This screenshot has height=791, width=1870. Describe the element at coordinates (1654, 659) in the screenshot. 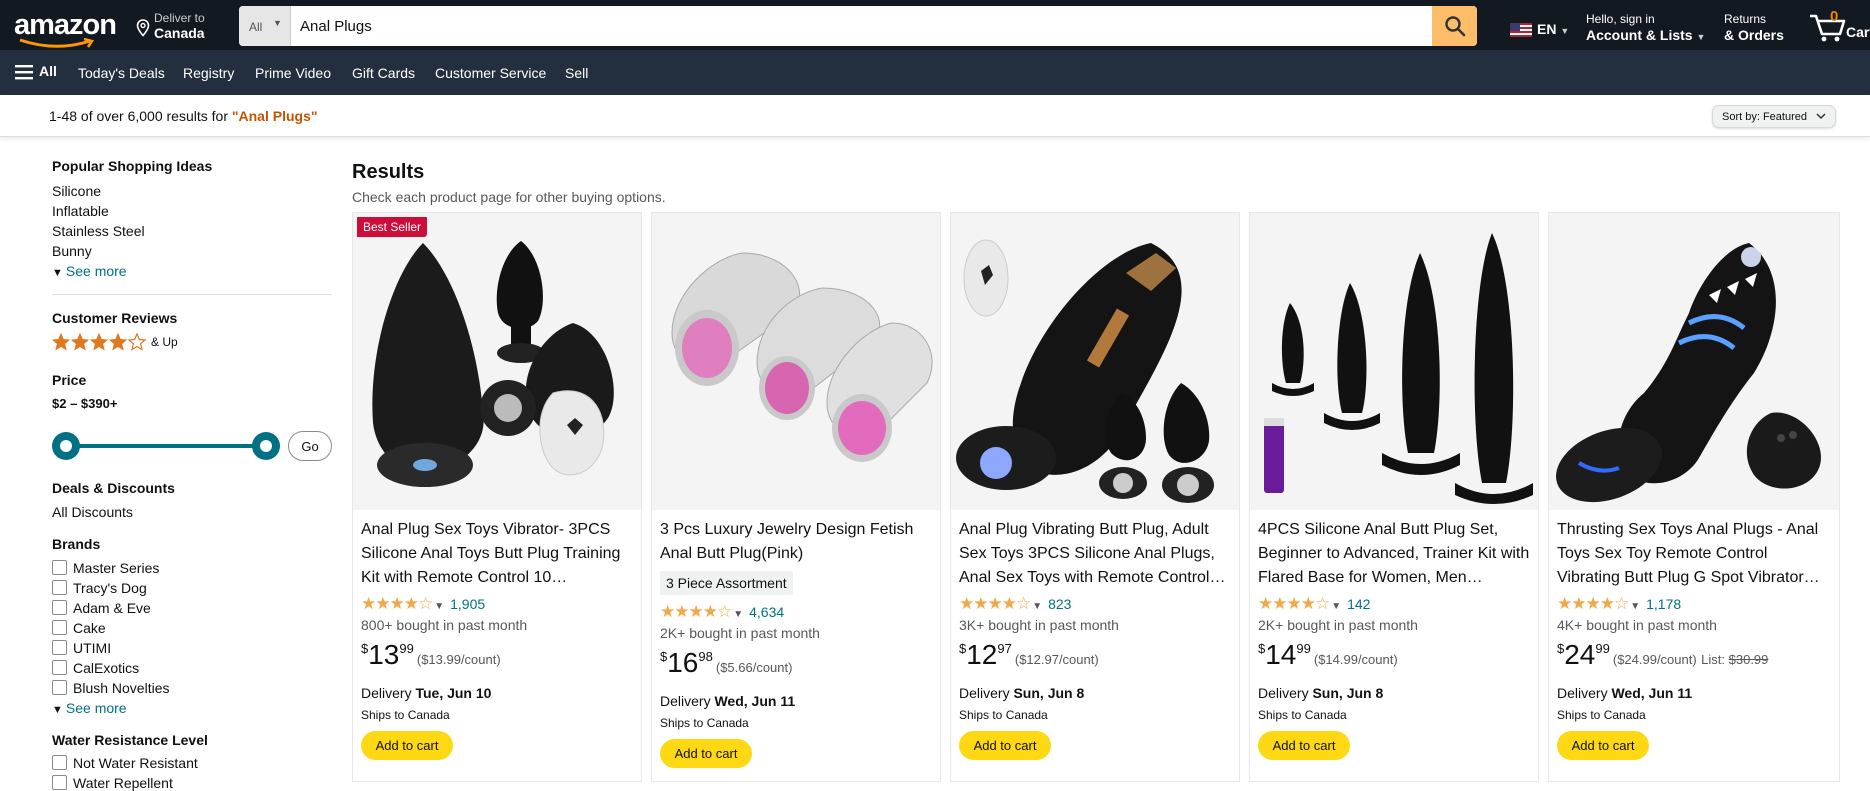

I see `unit-price: ($24.99/count)` at that location.